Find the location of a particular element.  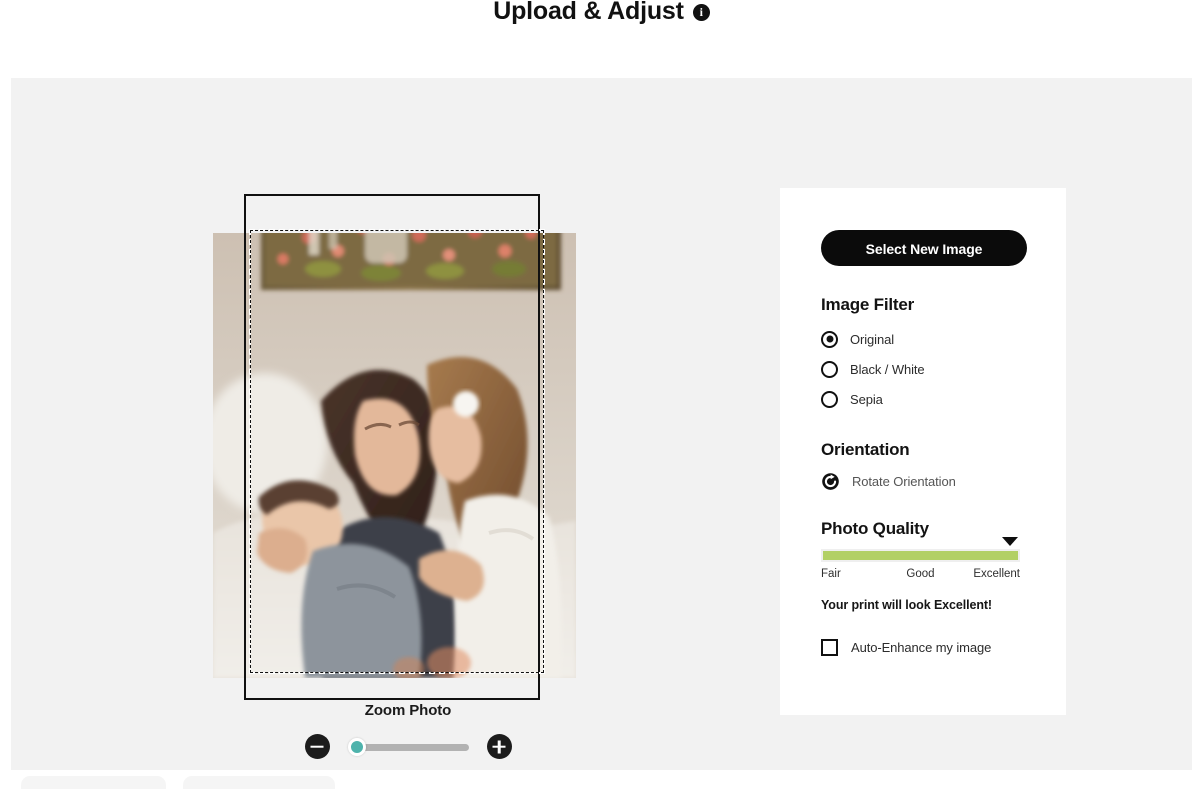

bottom-action-bar is located at coordinates (601, 782).